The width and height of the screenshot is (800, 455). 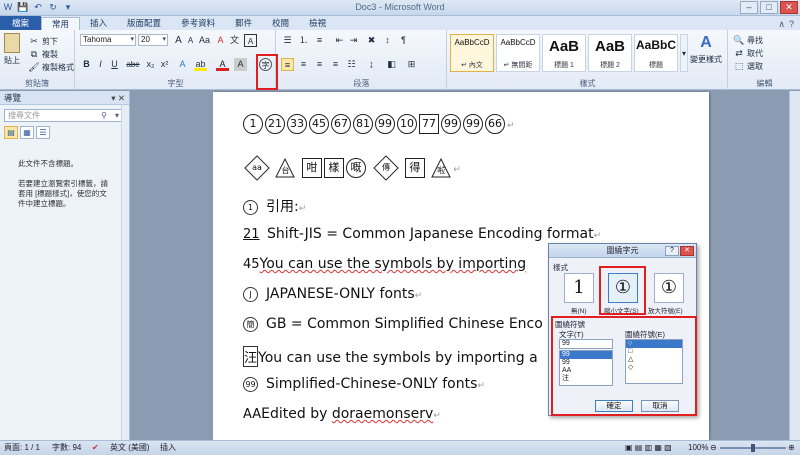 What do you see at coordinates (414, 168) in the screenshot?
I see `enclosed-char-square: 得` at bounding box center [414, 168].